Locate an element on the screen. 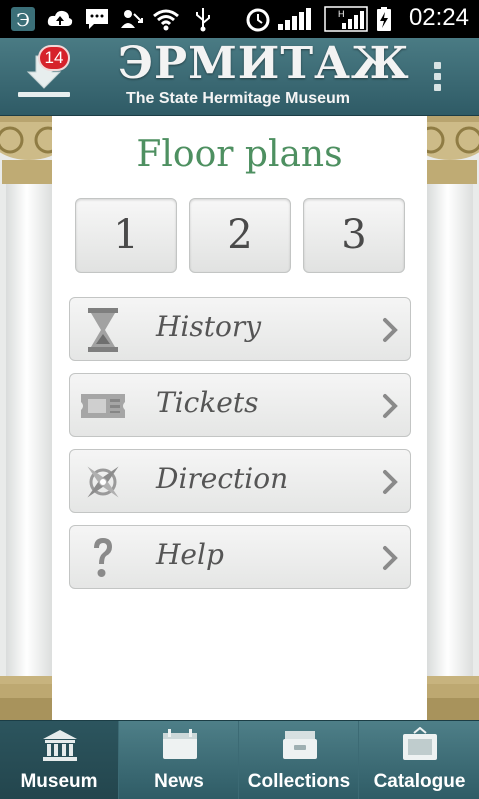 The width and height of the screenshot is (479, 799). collections-icon is located at coordinates (300, 745).